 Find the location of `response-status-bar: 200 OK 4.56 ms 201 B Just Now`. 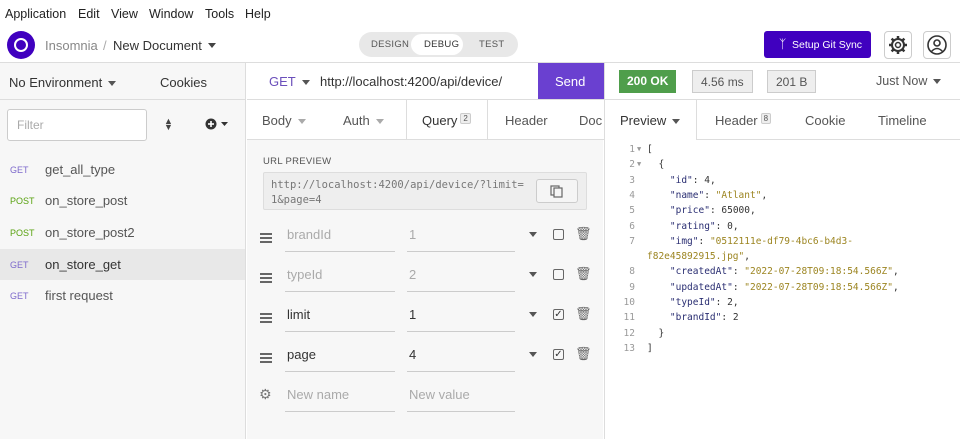

response-status-bar: 200 OK 4.56 ms 201 B Just Now is located at coordinates (782, 81).